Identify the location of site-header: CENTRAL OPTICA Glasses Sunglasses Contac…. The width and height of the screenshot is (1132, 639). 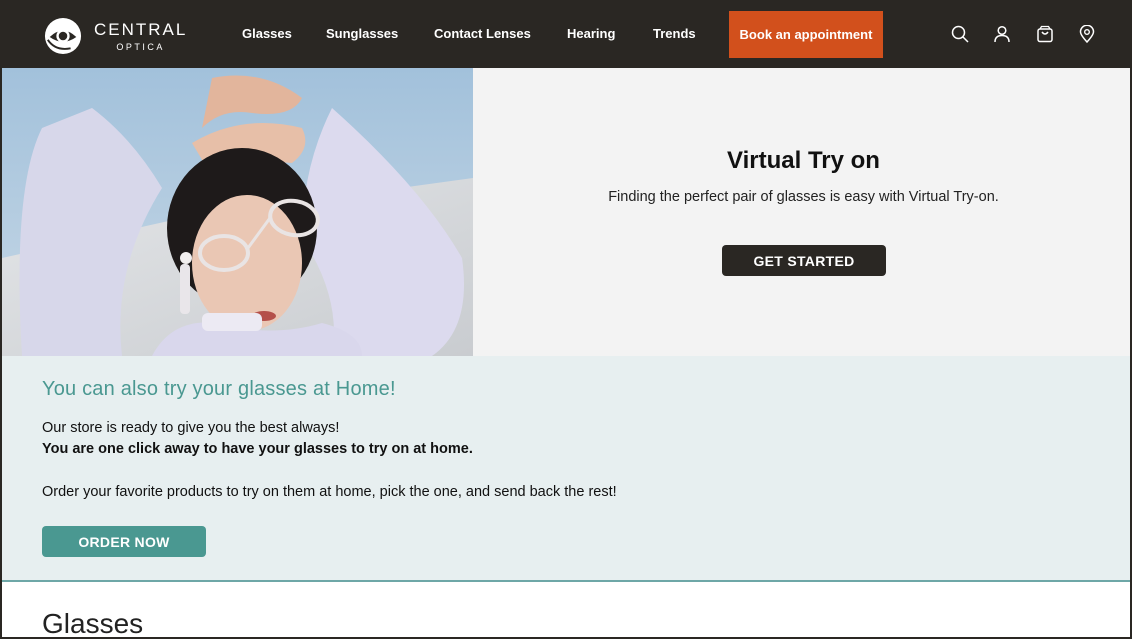
(566, 34).